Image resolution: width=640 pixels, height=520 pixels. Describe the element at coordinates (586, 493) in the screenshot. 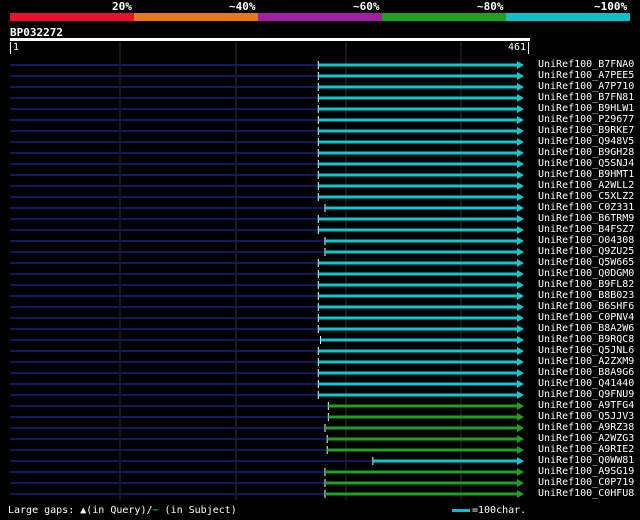

I see `hit-label: UniRef100_C0HFU8` at that location.